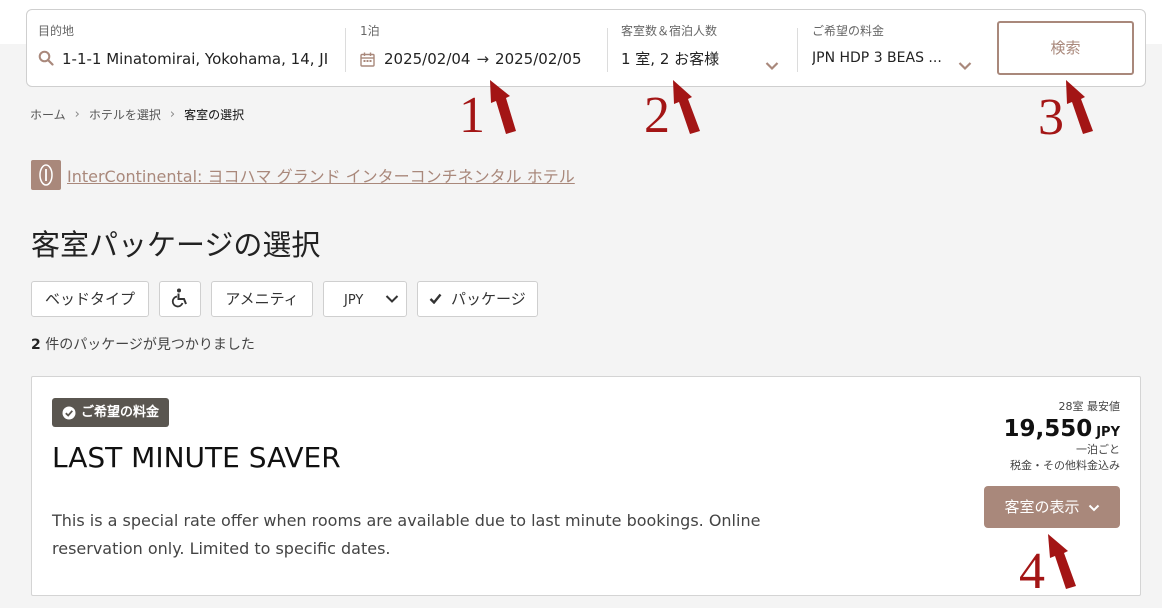 The width and height of the screenshot is (1162, 608). I want to click on annotation-number-4: 4, so click(1032, 571).